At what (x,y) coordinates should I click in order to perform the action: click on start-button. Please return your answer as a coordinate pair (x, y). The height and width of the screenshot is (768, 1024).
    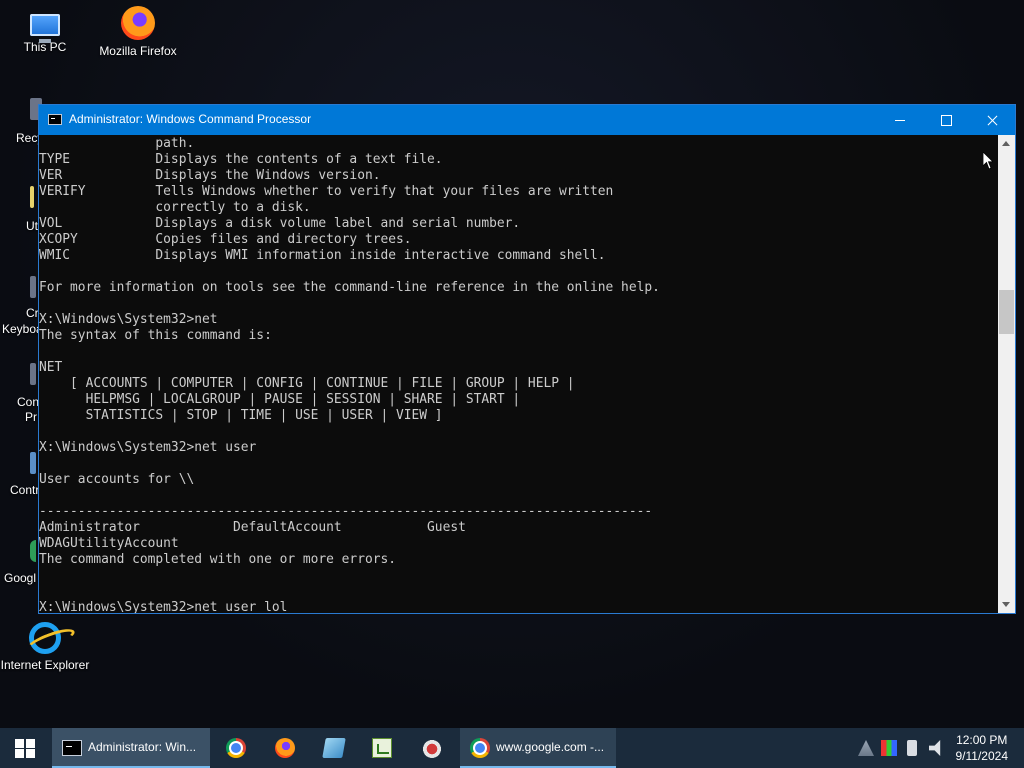
    Looking at the image, I should click on (25, 748).